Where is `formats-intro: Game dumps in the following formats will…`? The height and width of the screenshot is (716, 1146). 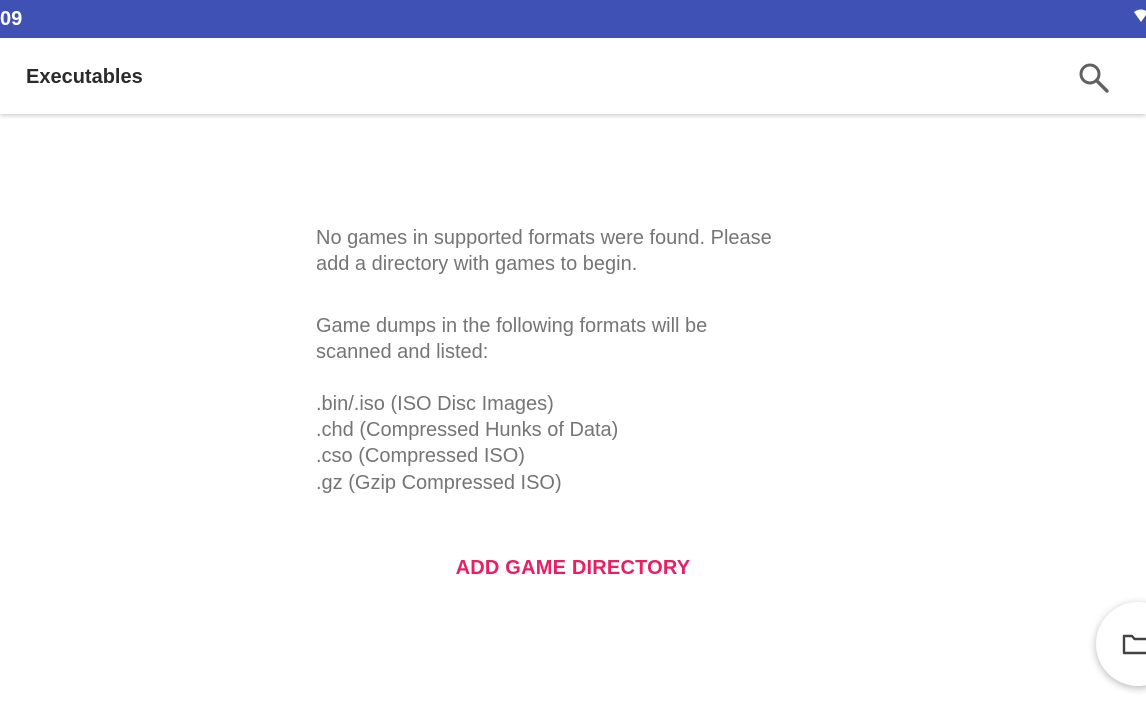
formats-intro: Game dumps in the following formats will… is located at coordinates (512, 339).